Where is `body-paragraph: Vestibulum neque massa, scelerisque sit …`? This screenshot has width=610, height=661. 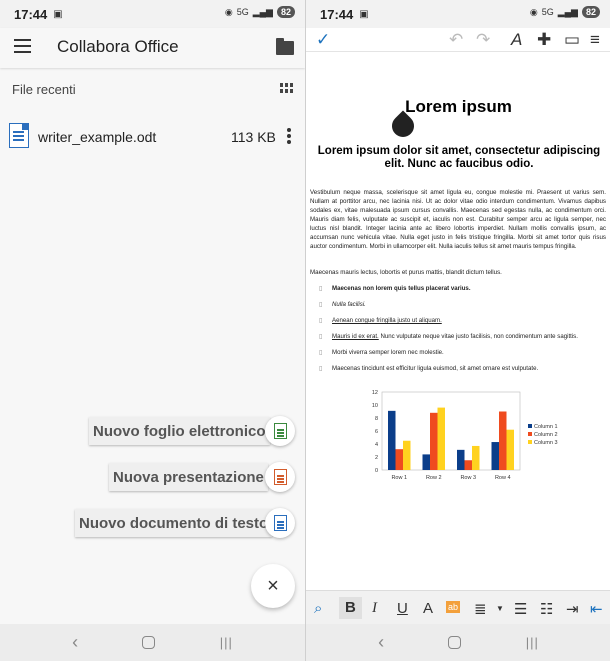
body-paragraph: Vestibulum neque massa, scelerisque sit … is located at coordinates (458, 219).